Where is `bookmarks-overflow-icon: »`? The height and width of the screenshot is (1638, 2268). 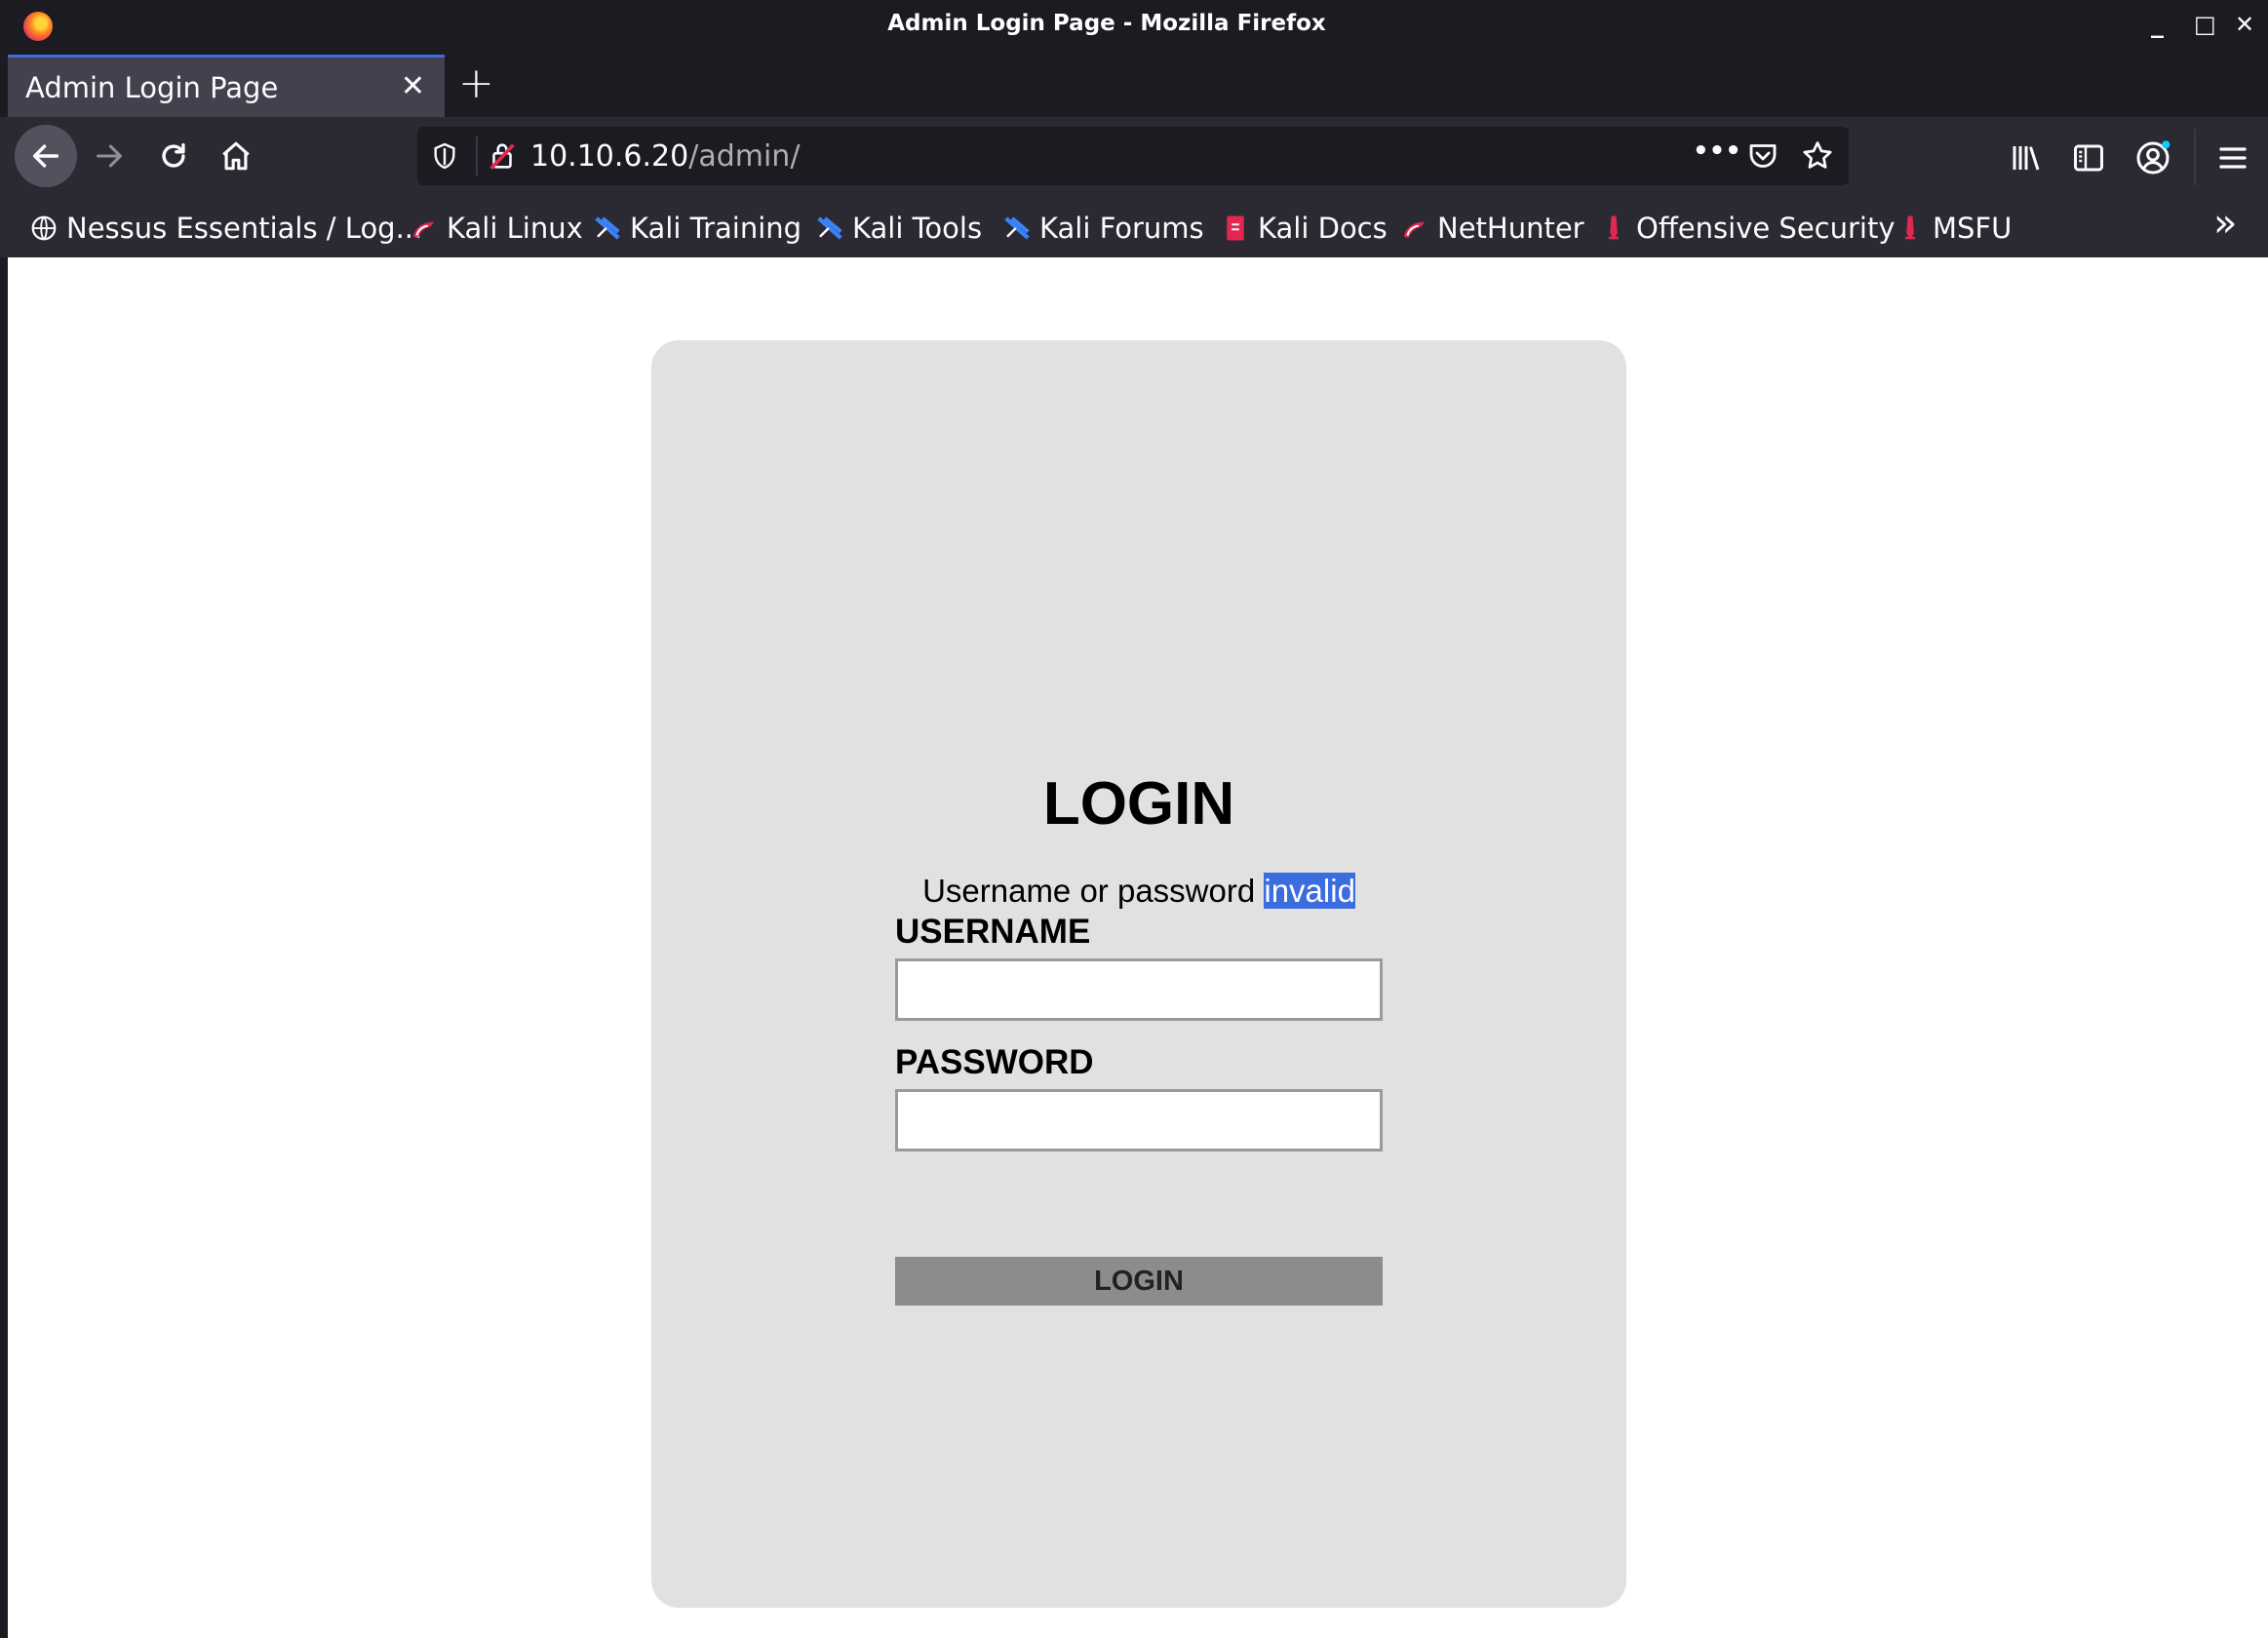
bookmarks-overflow-icon: » is located at coordinates (2225, 223).